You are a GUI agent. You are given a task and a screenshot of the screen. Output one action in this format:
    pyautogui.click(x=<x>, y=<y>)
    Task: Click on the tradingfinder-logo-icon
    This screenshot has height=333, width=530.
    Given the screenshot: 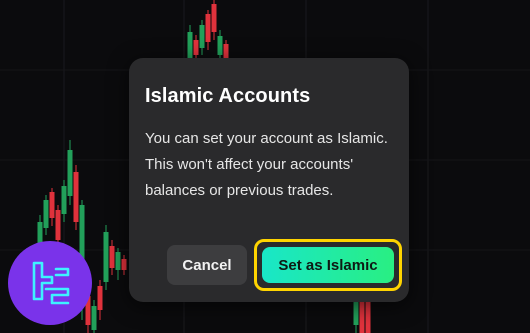 What is the action you would take?
    pyautogui.click(x=51, y=283)
    